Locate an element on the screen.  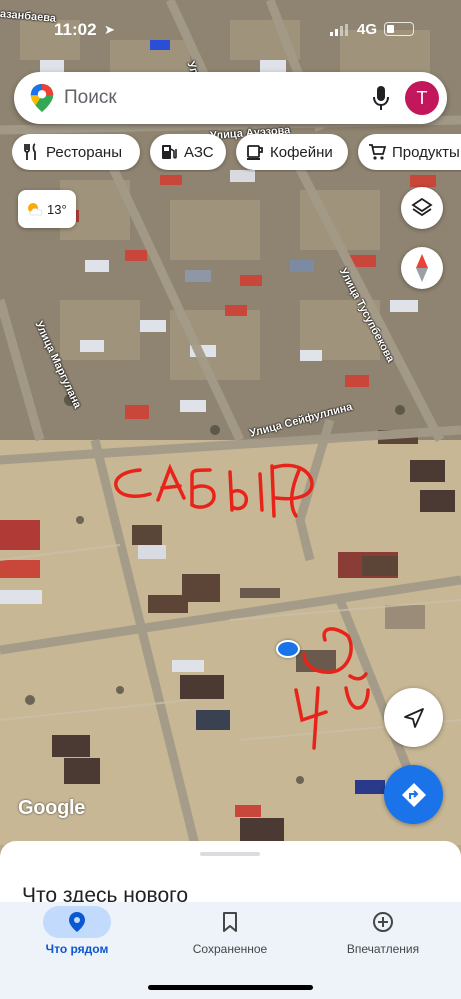
chip-gas-stations: АЗС is located at coordinates (188, 152).